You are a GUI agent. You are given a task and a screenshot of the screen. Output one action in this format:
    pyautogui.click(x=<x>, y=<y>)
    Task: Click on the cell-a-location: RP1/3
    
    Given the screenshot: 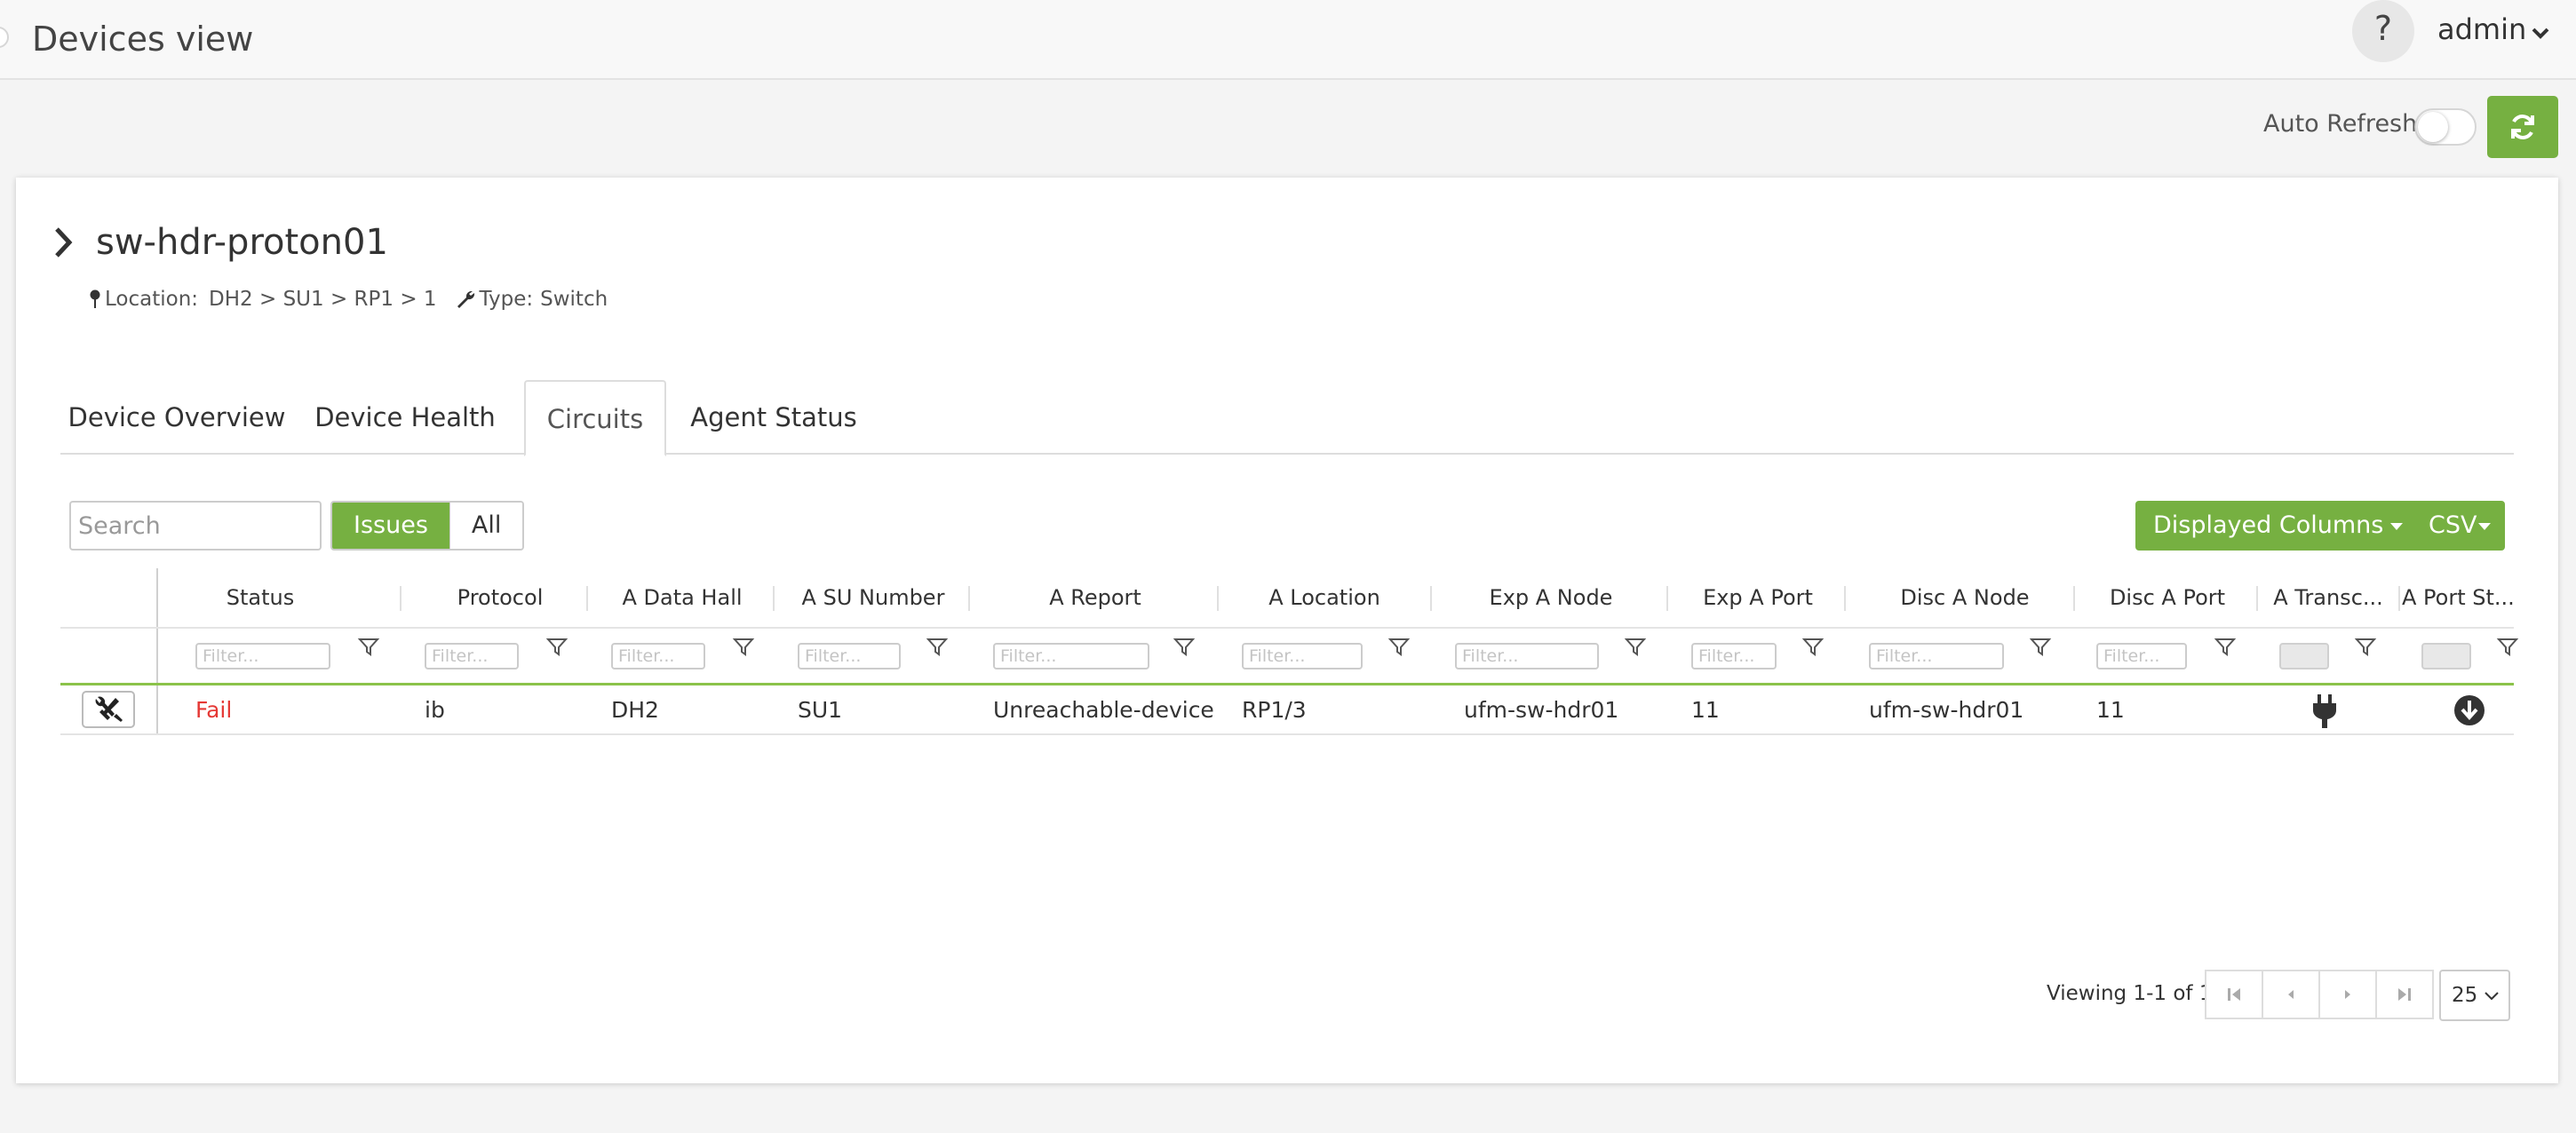 What is the action you would take?
    pyautogui.click(x=1274, y=710)
    